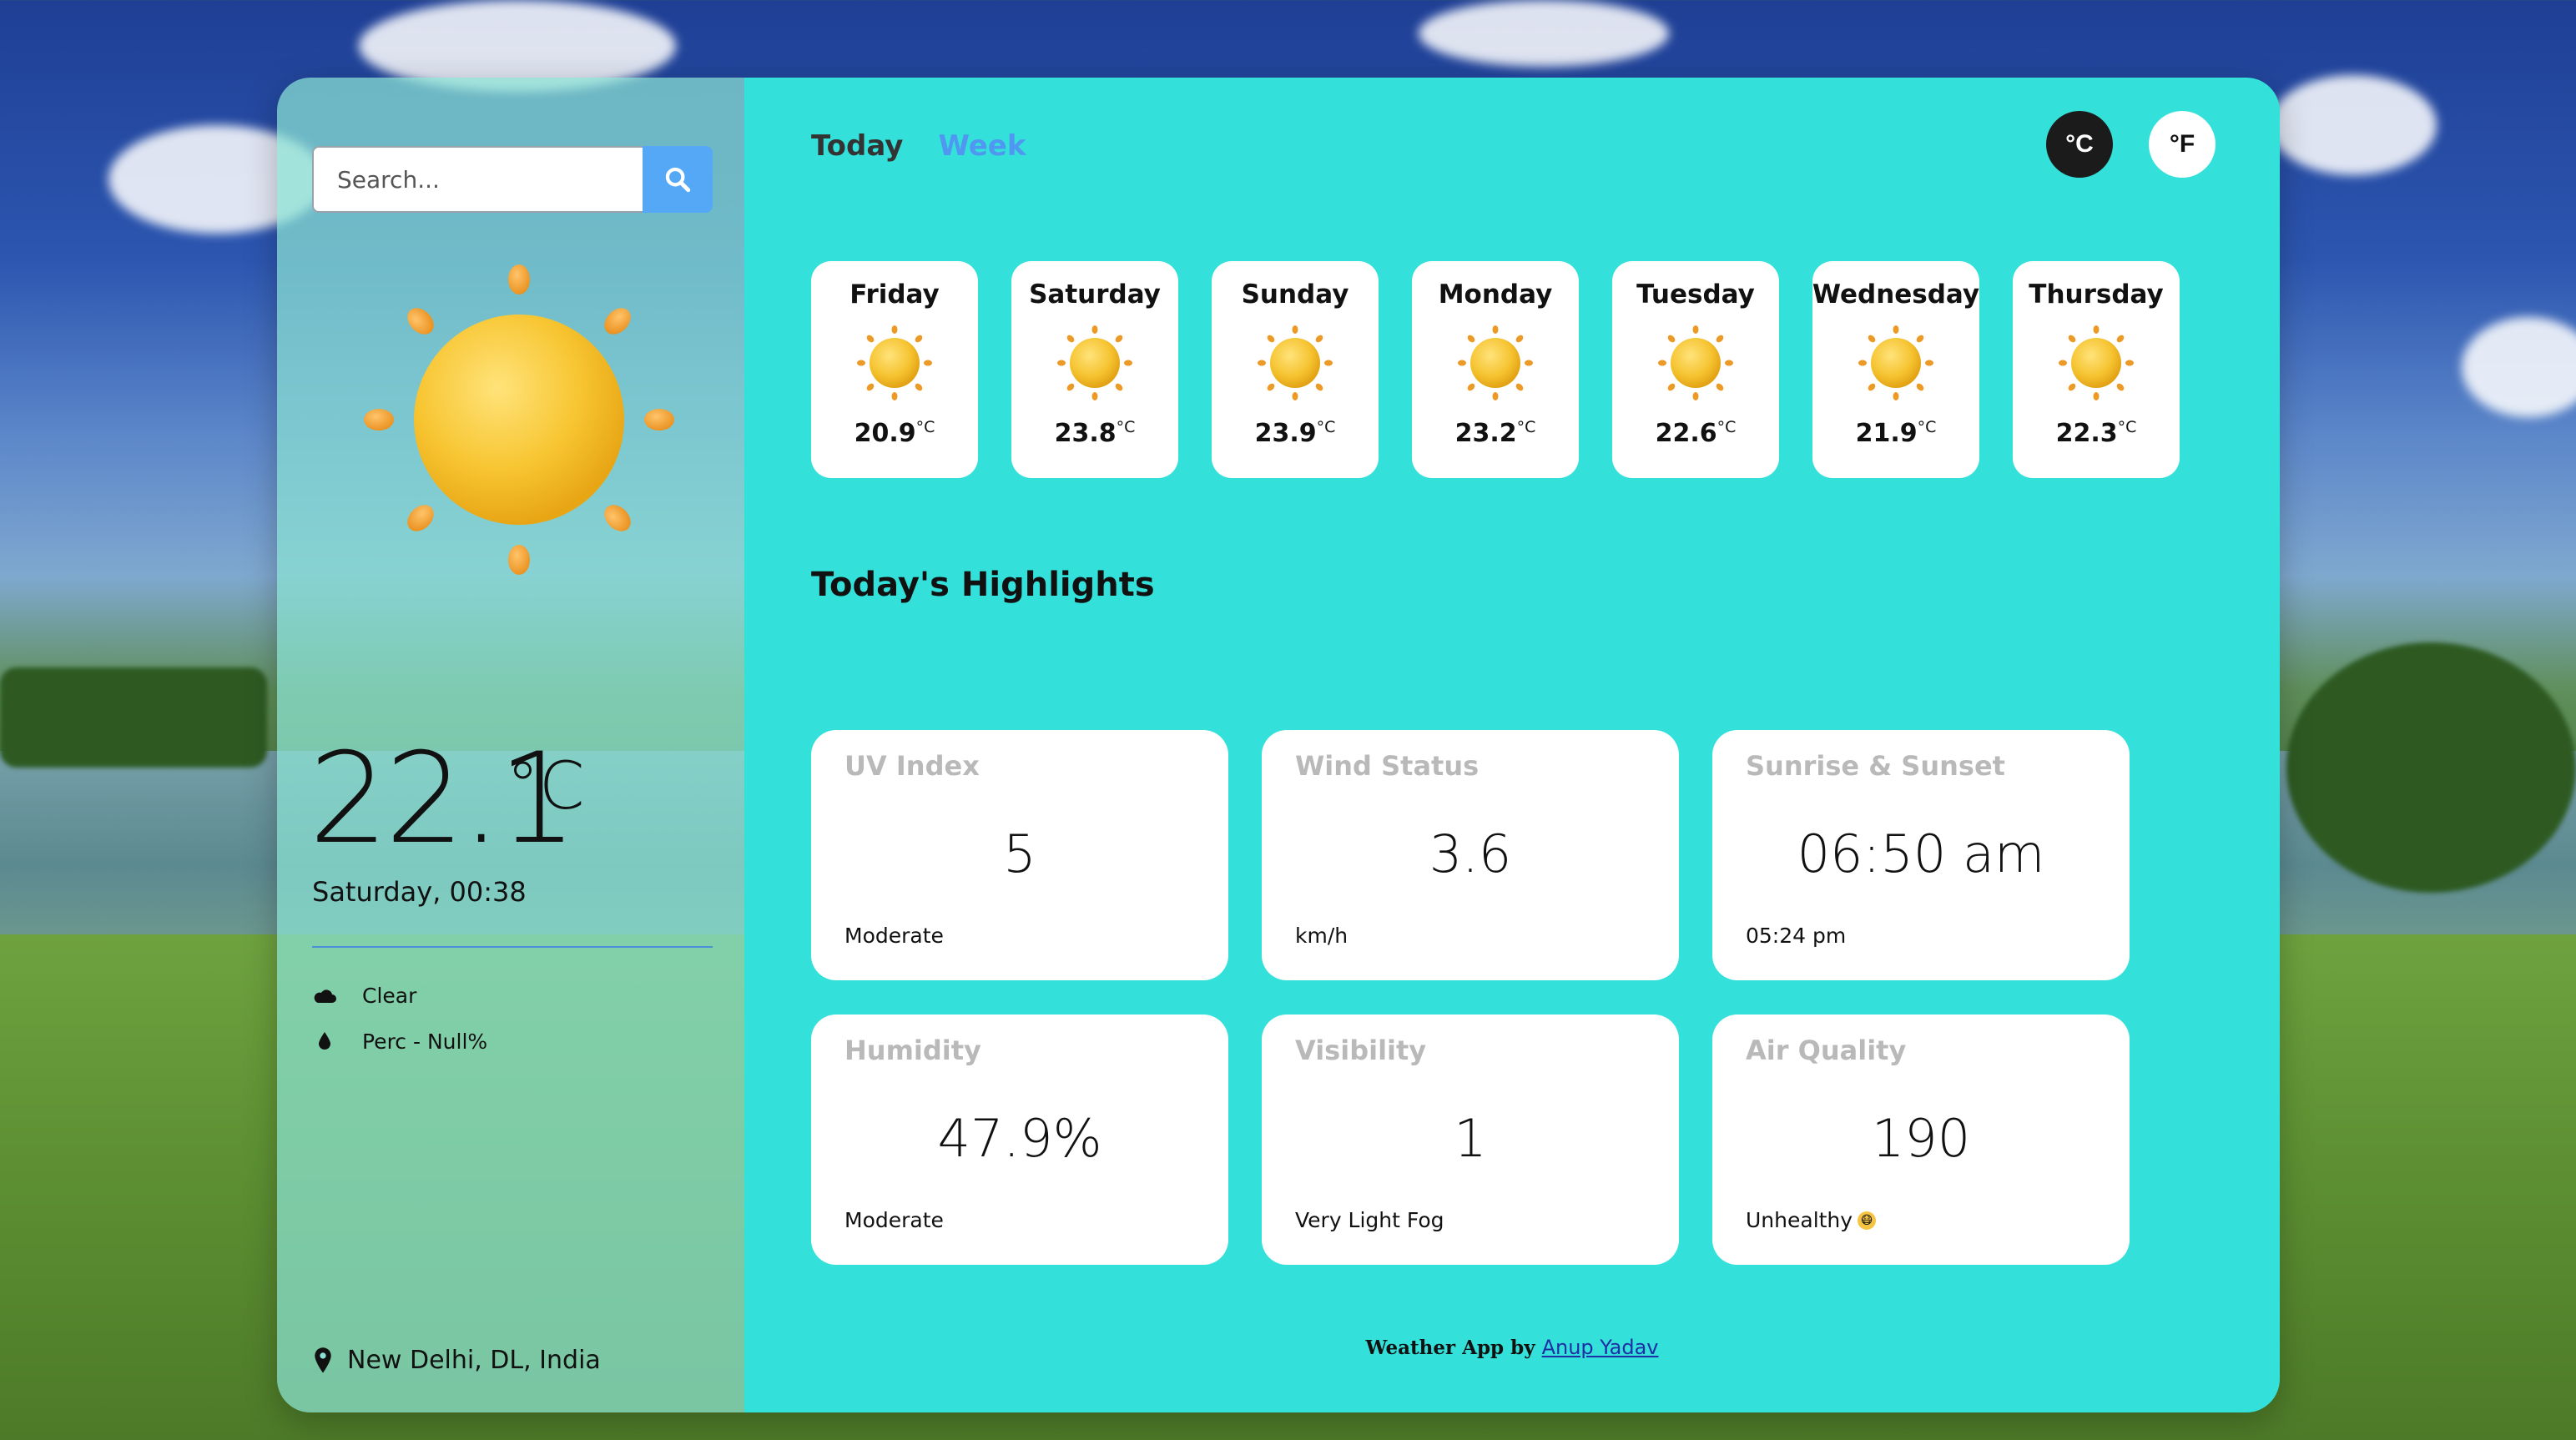 Image resolution: width=2576 pixels, height=1440 pixels. I want to click on search-icon, so click(678, 180).